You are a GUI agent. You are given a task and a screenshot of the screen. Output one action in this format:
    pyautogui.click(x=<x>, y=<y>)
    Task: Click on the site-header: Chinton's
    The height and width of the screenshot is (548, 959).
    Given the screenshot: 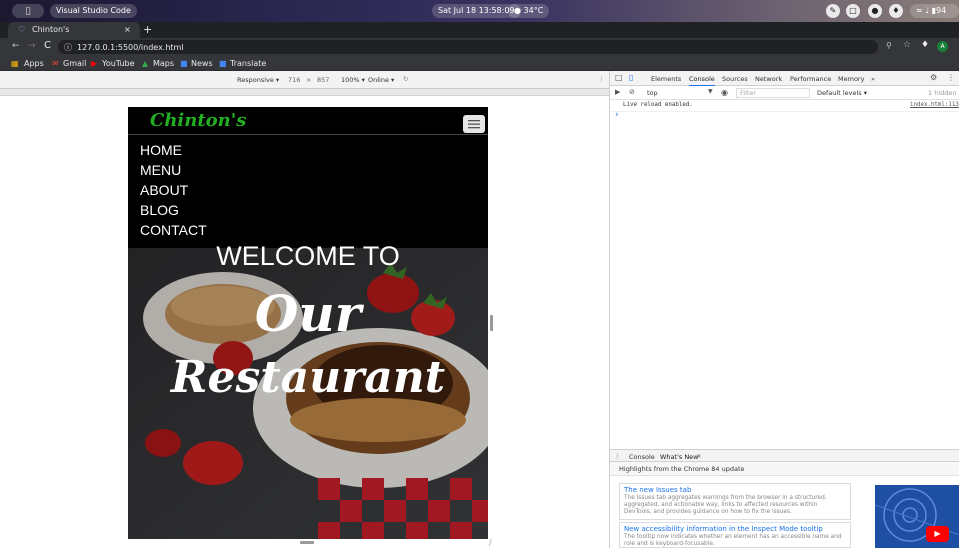 What is the action you would take?
    pyautogui.click(x=308, y=121)
    